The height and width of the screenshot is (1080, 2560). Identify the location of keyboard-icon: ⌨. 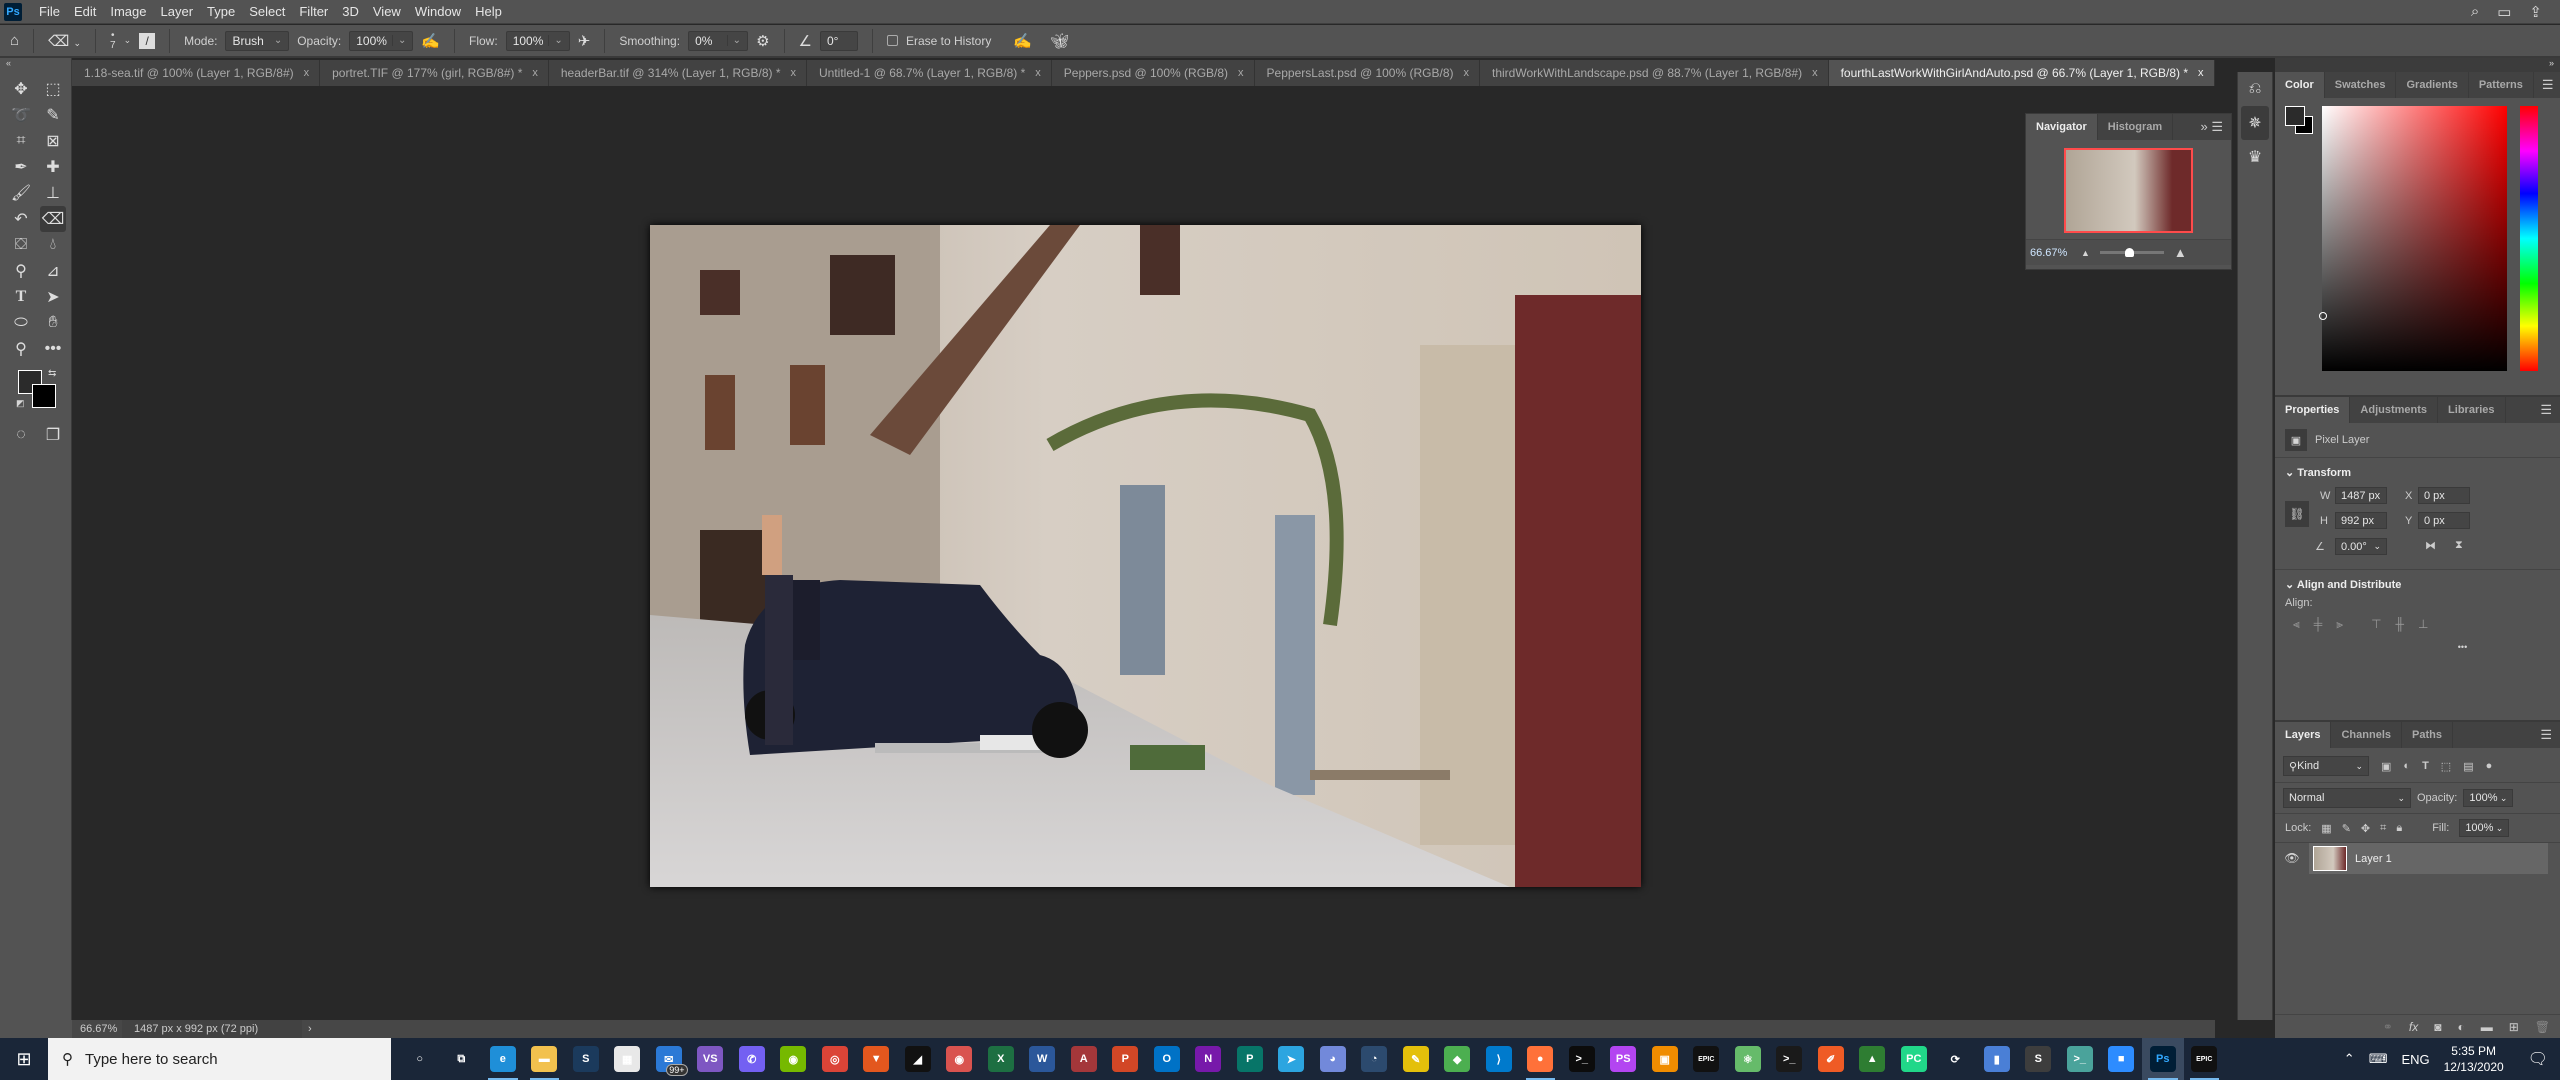
(2378, 1059).